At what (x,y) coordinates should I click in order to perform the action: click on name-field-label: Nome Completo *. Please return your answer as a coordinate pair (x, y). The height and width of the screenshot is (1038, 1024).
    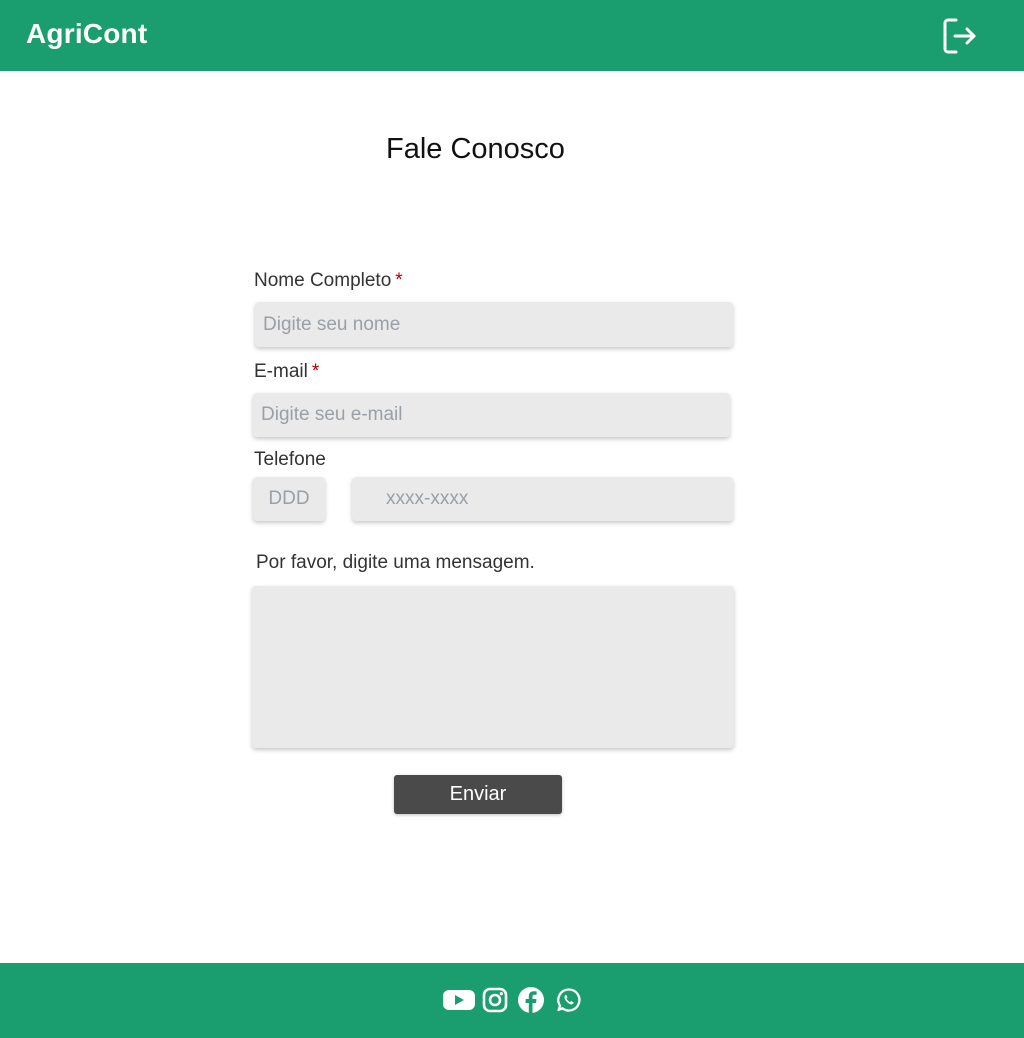
    Looking at the image, I should click on (328, 281).